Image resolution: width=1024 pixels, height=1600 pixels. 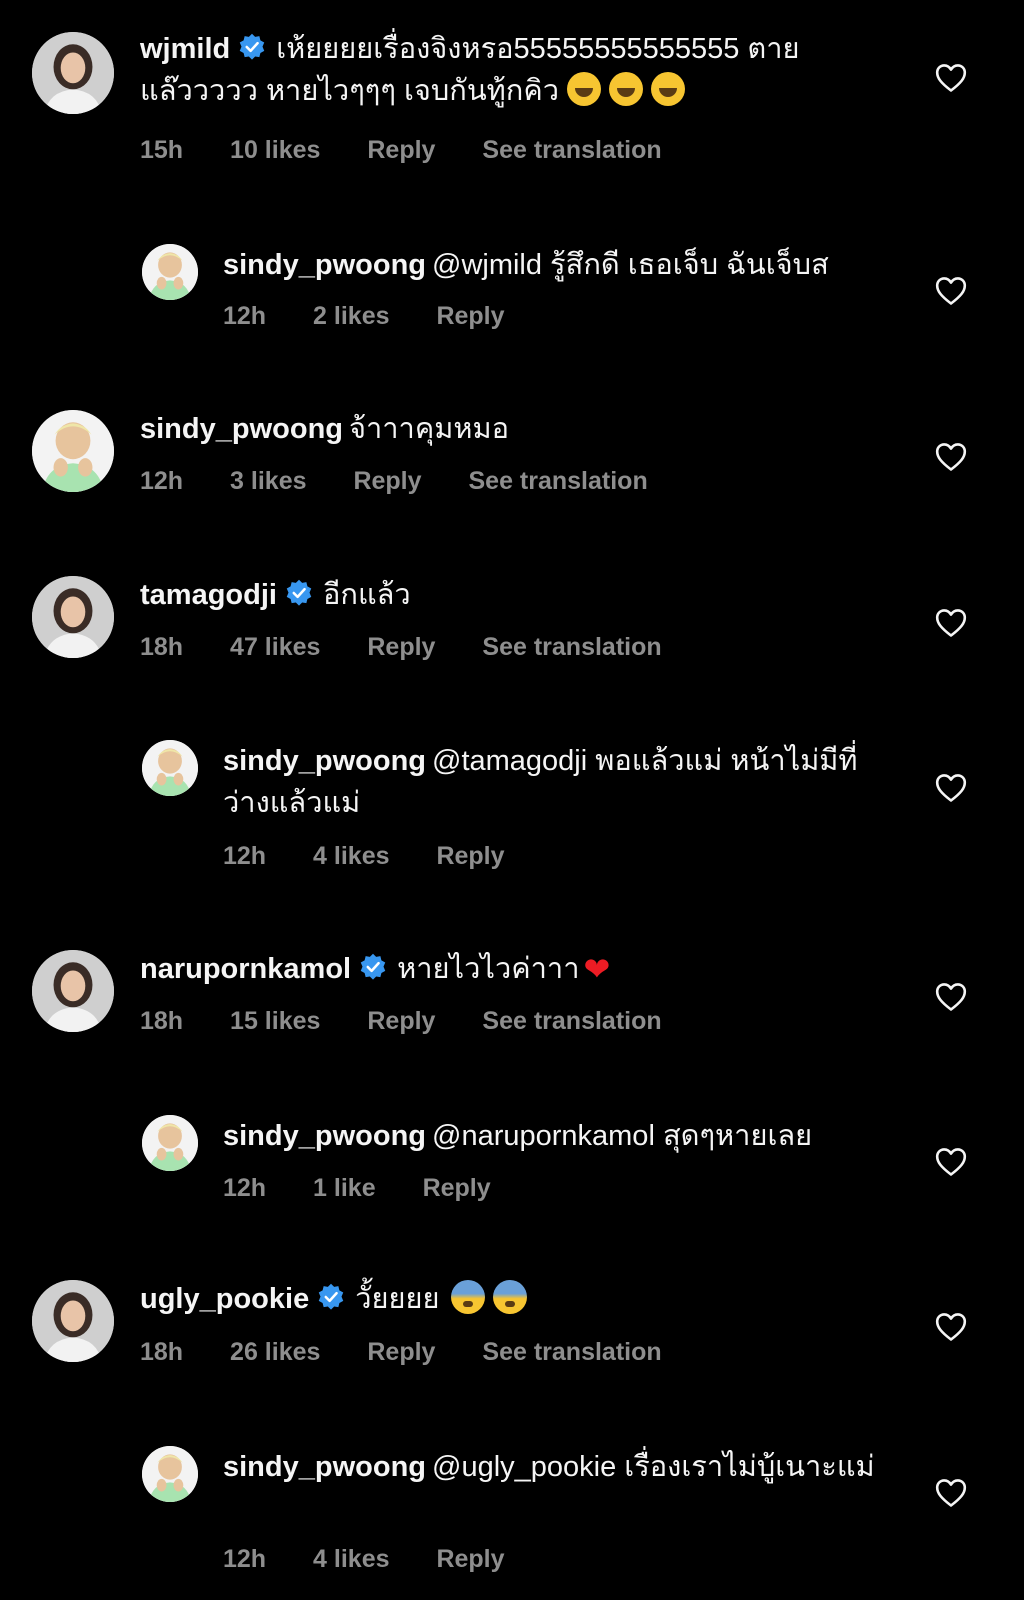 What do you see at coordinates (488, 969) in the screenshot?
I see `comment-text: หายไวไวค่าาา` at bounding box center [488, 969].